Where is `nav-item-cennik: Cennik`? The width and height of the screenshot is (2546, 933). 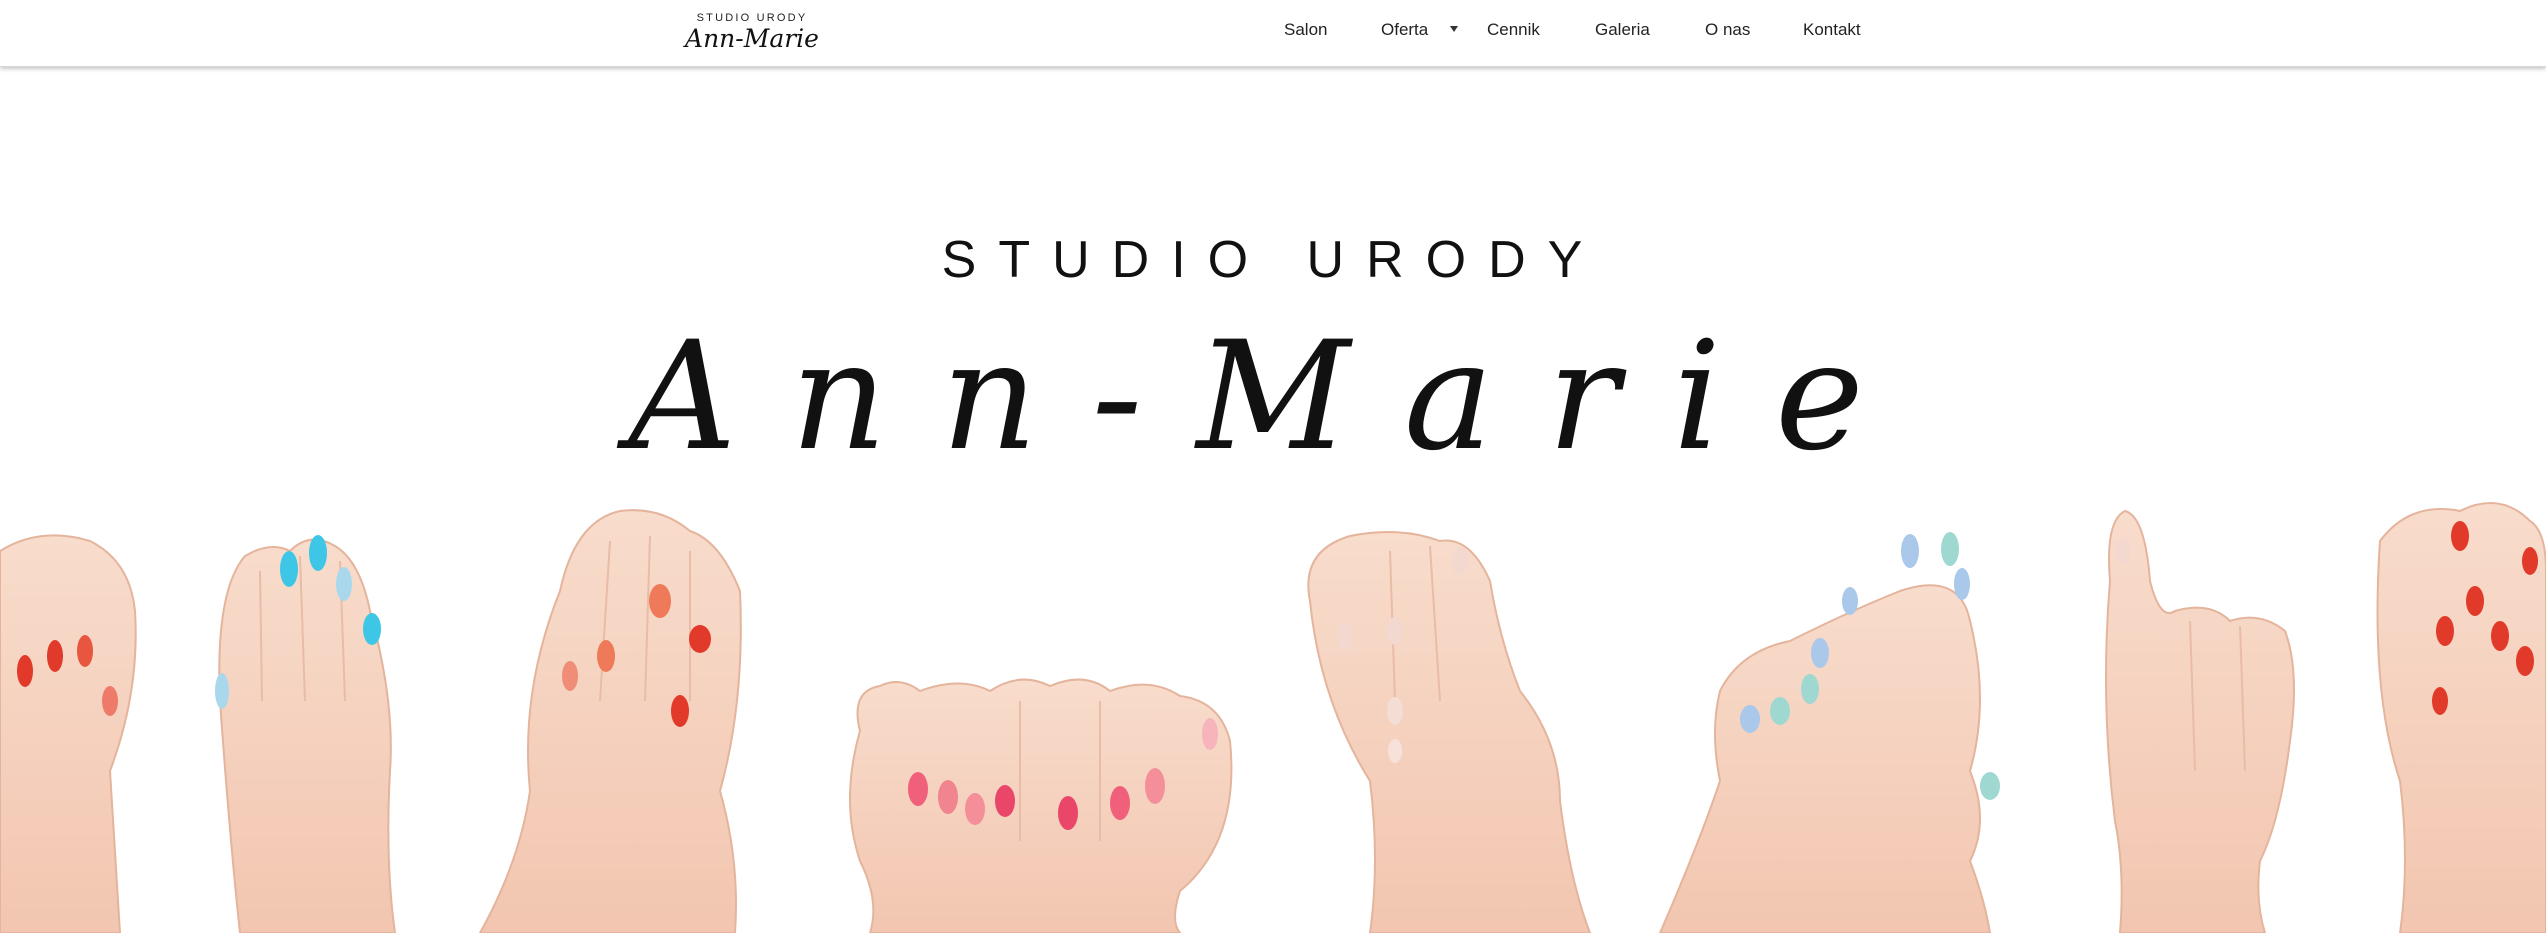 nav-item-cennik: Cennik is located at coordinates (1513, 30).